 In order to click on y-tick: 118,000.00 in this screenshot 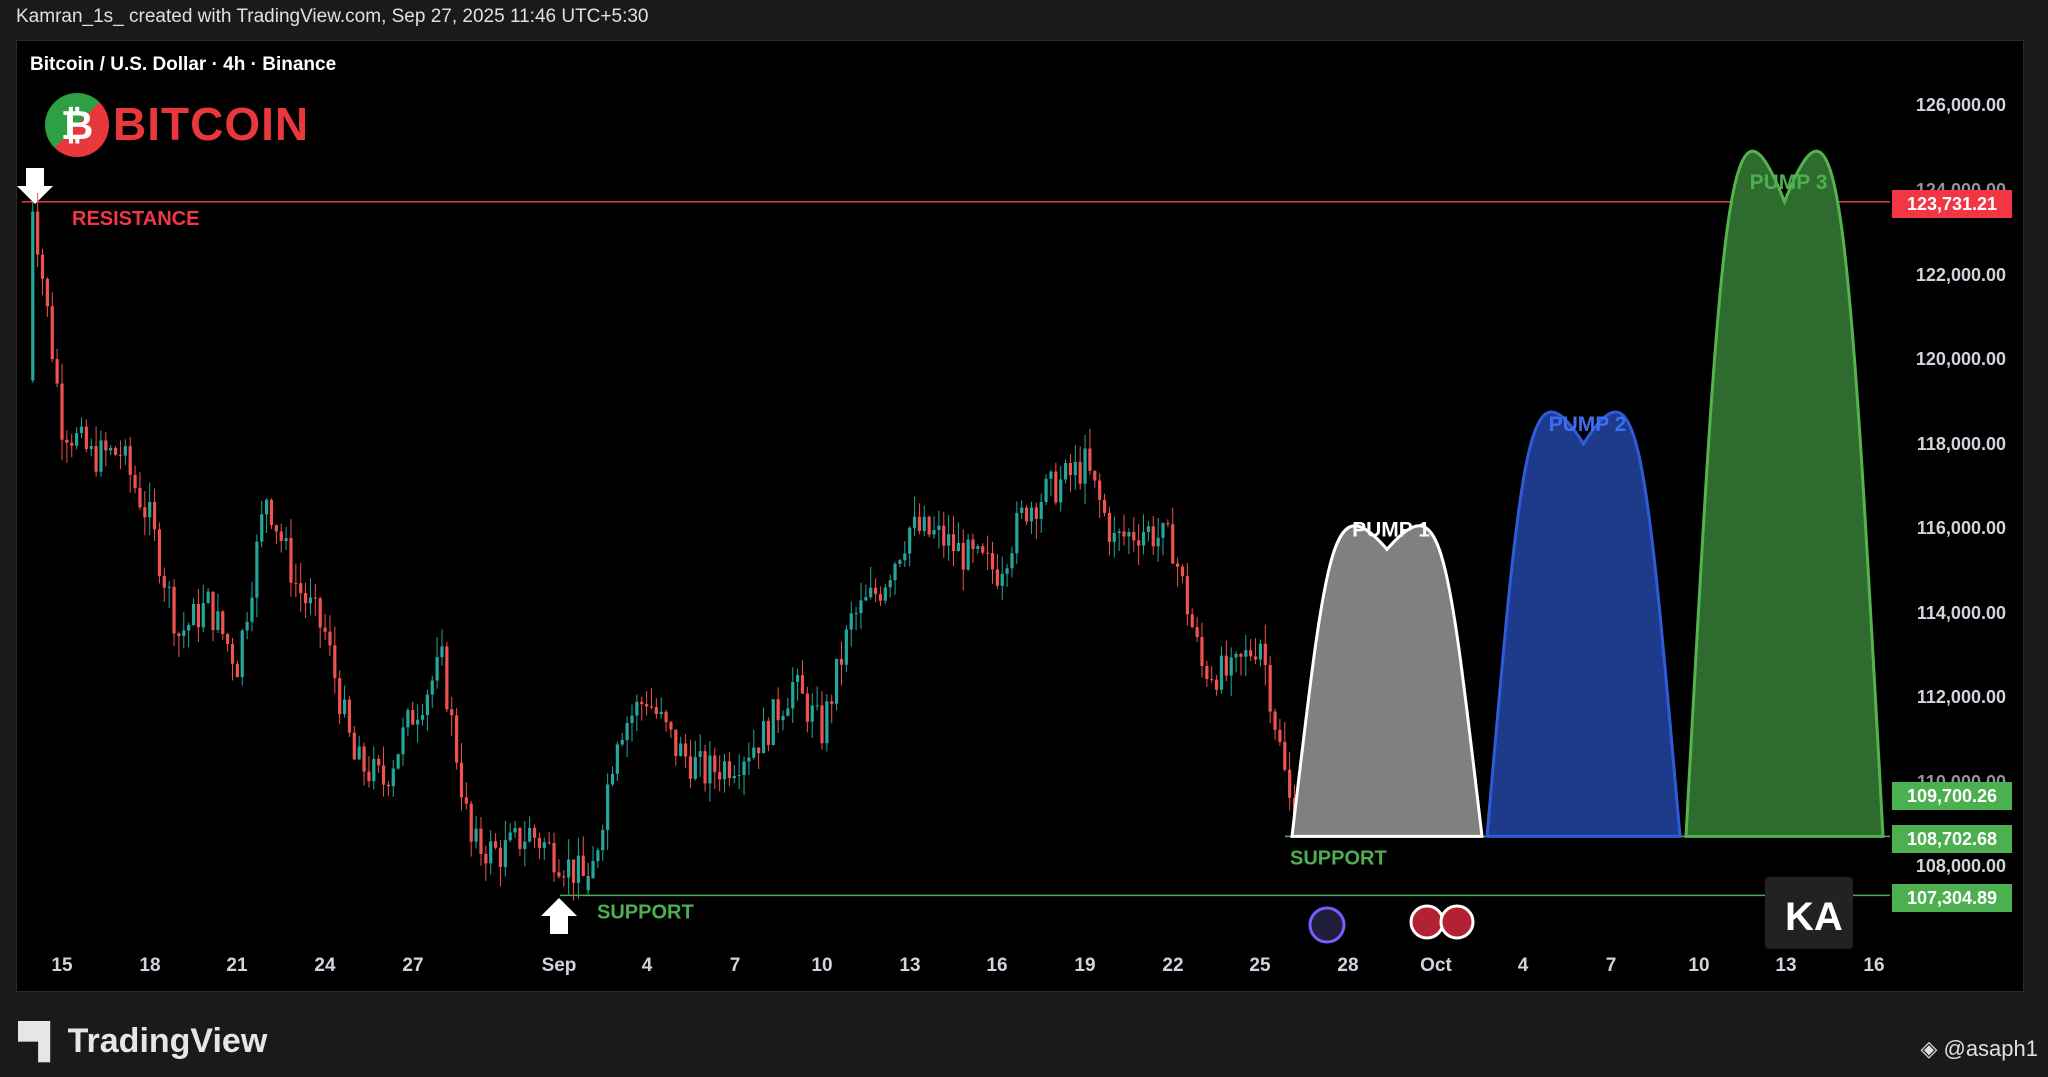, I will do `click(1961, 444)`.